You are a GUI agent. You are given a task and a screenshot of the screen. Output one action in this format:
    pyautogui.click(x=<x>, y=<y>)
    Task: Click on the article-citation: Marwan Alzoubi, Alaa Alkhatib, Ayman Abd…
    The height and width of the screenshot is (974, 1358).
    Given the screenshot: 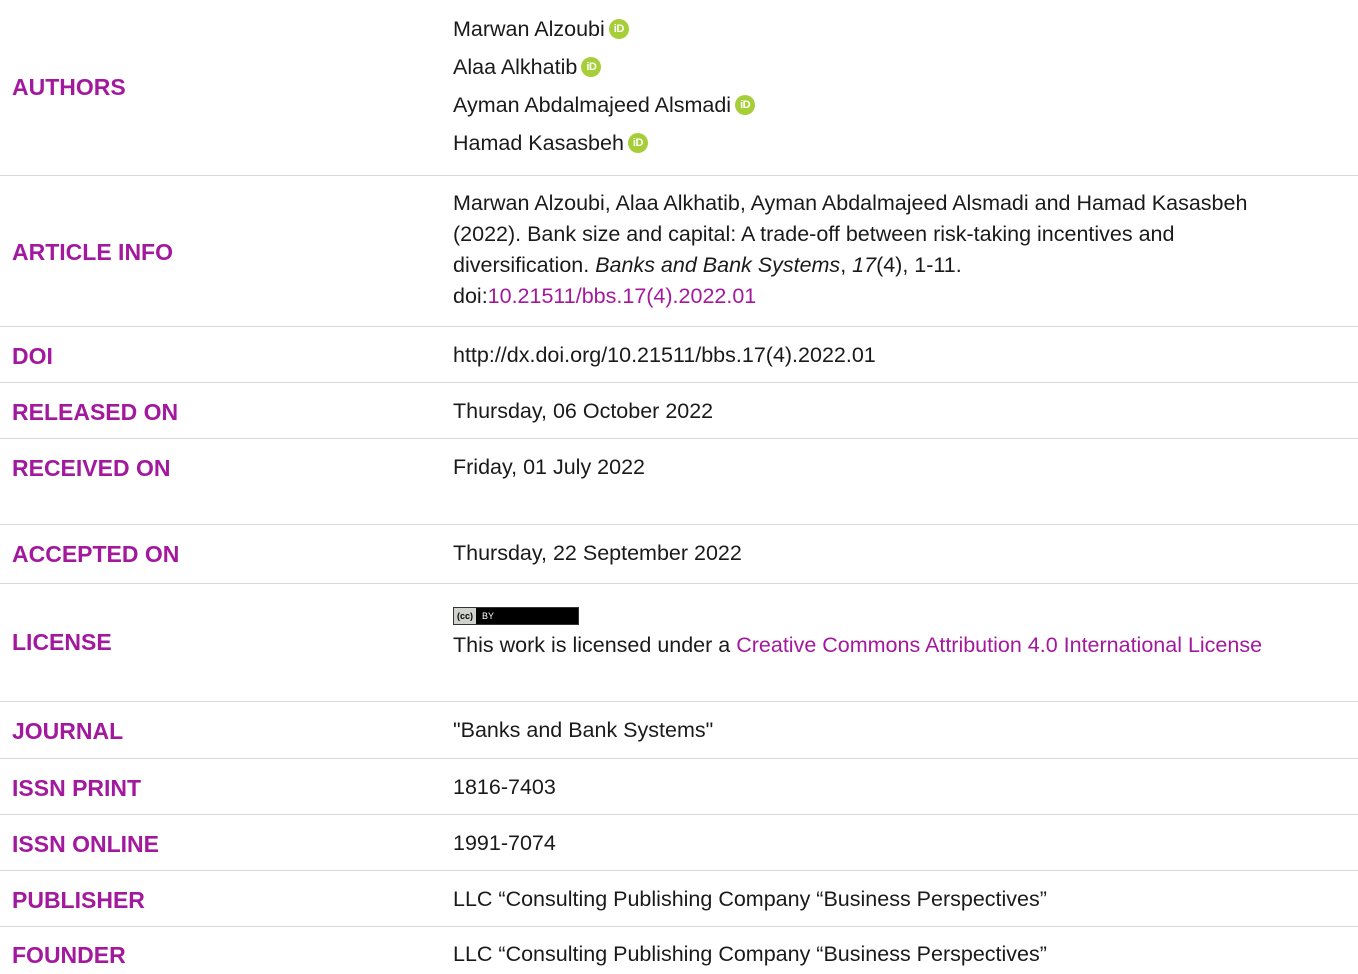 What is the action you would take?
    pyautogui.click(x=880, y=250)
    